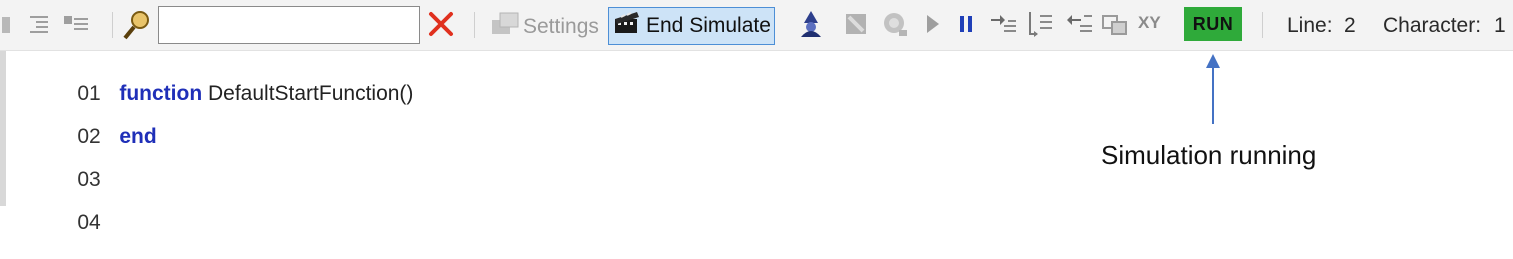  What do you see at coordinates (1500, 25) in the screenshot?
I see `character-value: 1` at bounding box center [1500, 25].